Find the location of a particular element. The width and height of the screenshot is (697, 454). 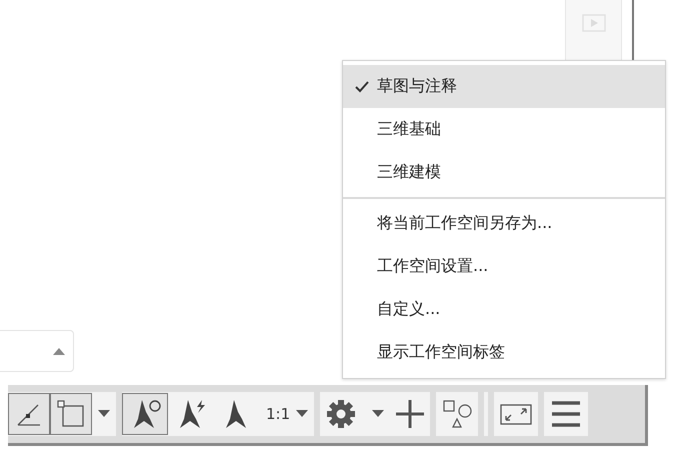

menu-item: 三维建模 is located at coordinates (504, 172).